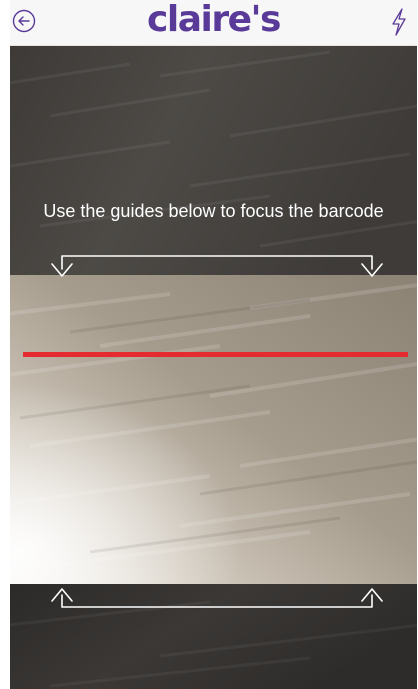 The height and width of the screenshot is (689, 418). I want to click on app-header: claire's, so click(213, 23).